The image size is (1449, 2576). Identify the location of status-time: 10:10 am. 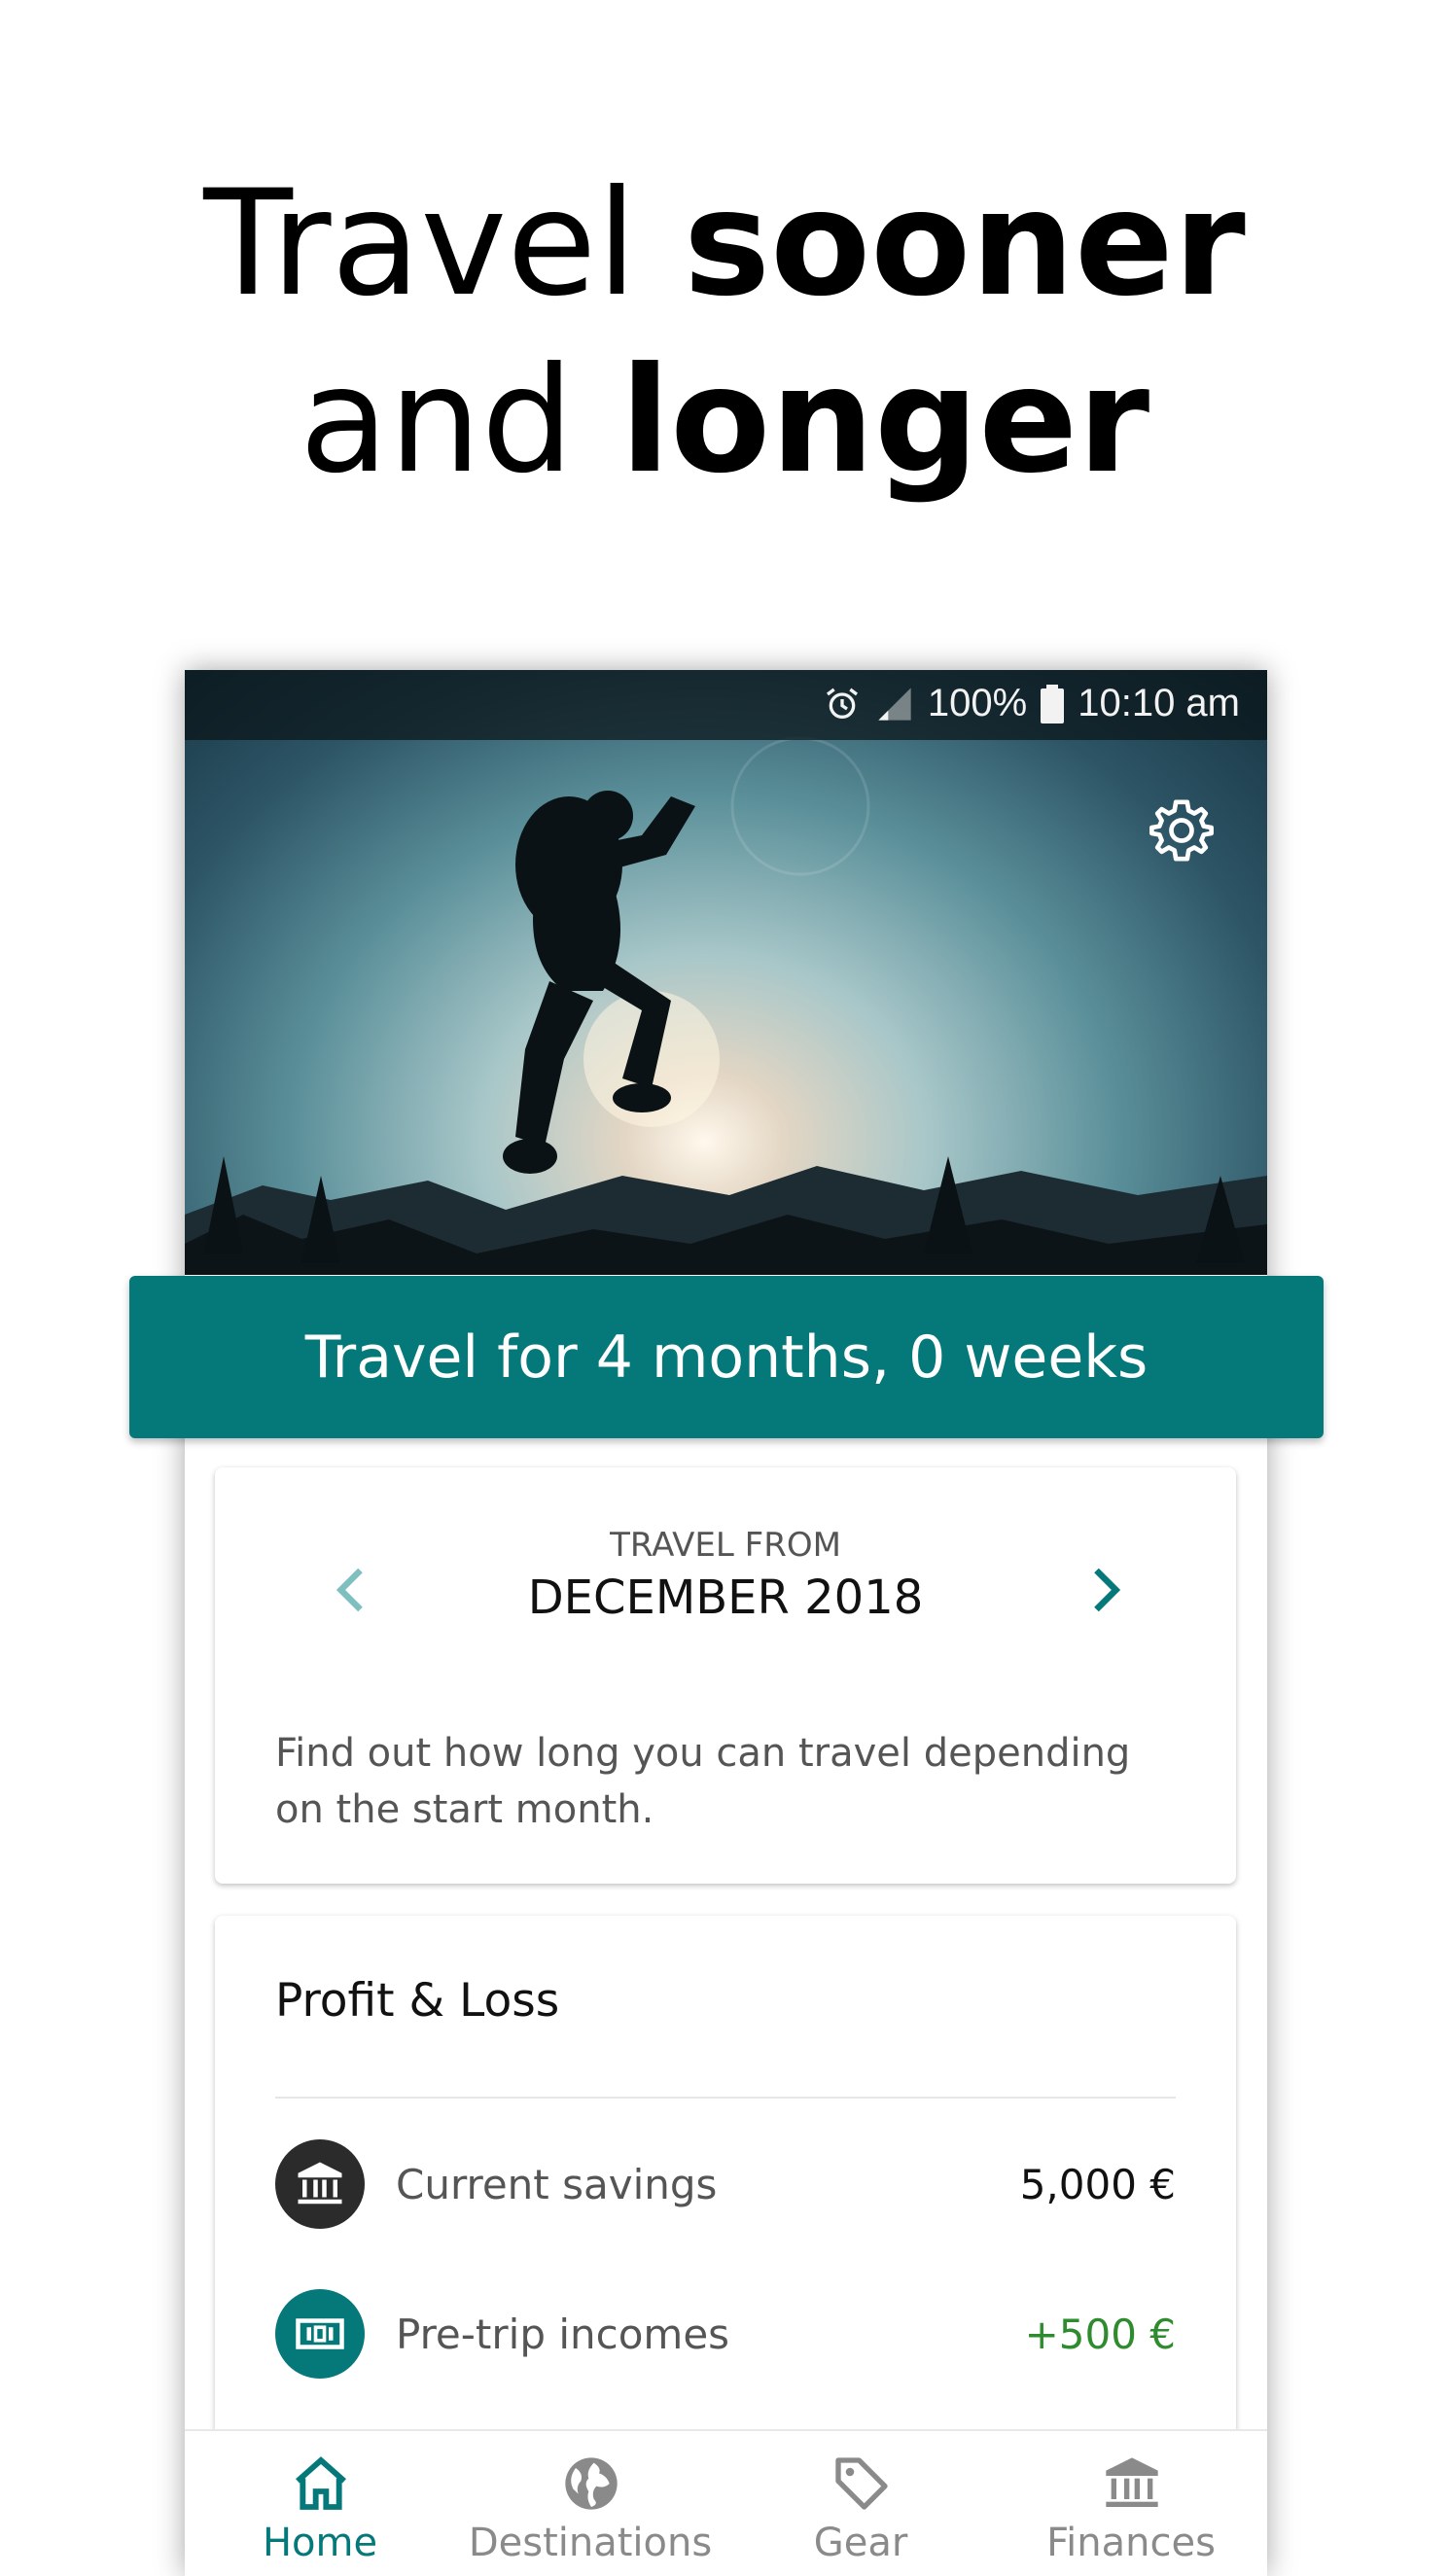
(1159, 703).